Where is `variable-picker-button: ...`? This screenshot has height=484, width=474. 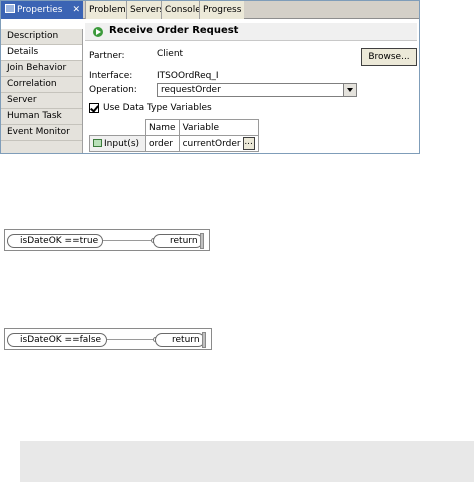 variable-picker-button: ... is located at coordinates (248, 143).